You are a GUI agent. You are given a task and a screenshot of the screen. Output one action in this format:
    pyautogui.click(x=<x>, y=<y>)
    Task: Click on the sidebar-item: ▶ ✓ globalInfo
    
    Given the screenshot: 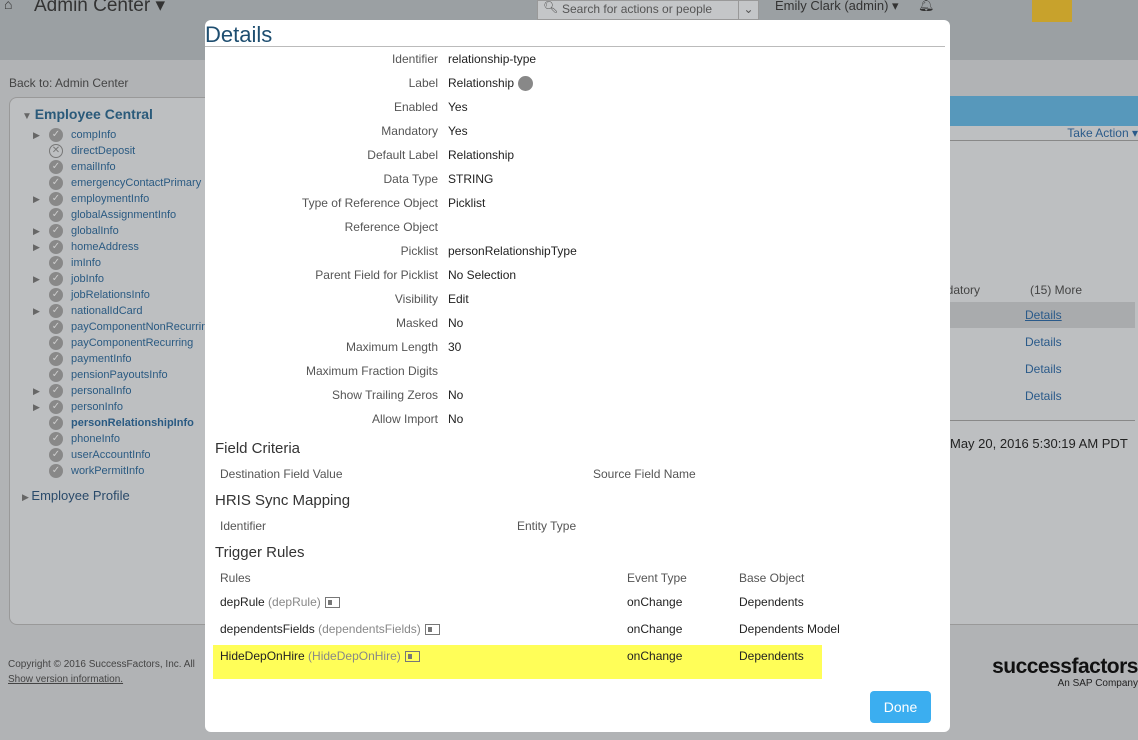 What is the action you would take?
    pyautogui.click(x=76, y=231)
    